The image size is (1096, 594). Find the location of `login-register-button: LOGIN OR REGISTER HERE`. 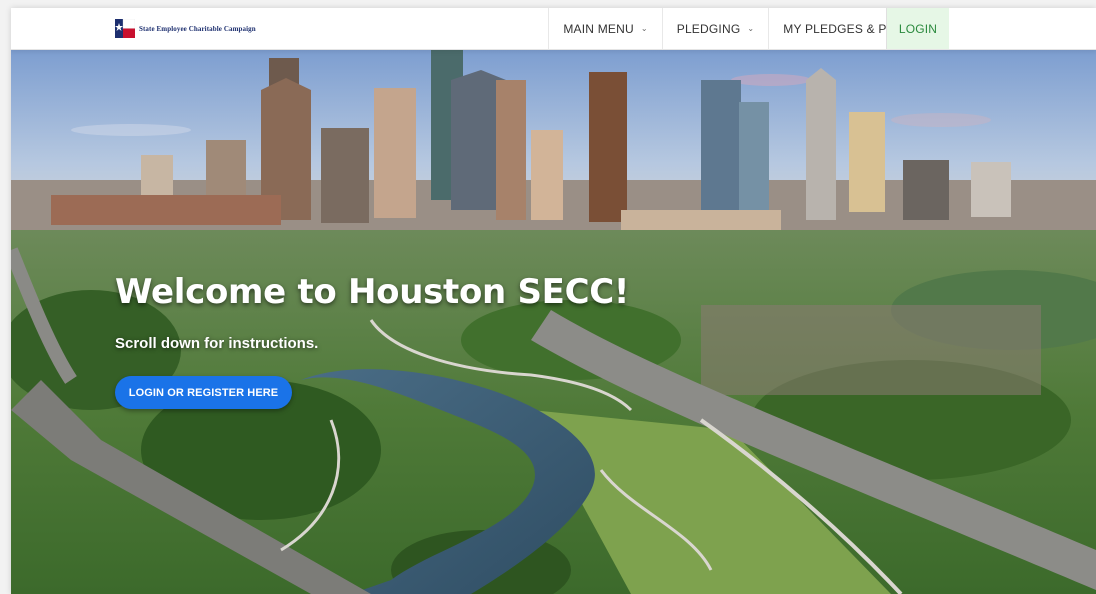

login-register-button: LOGIN OR REGISTER HERE is located at coordinates (203, 392).